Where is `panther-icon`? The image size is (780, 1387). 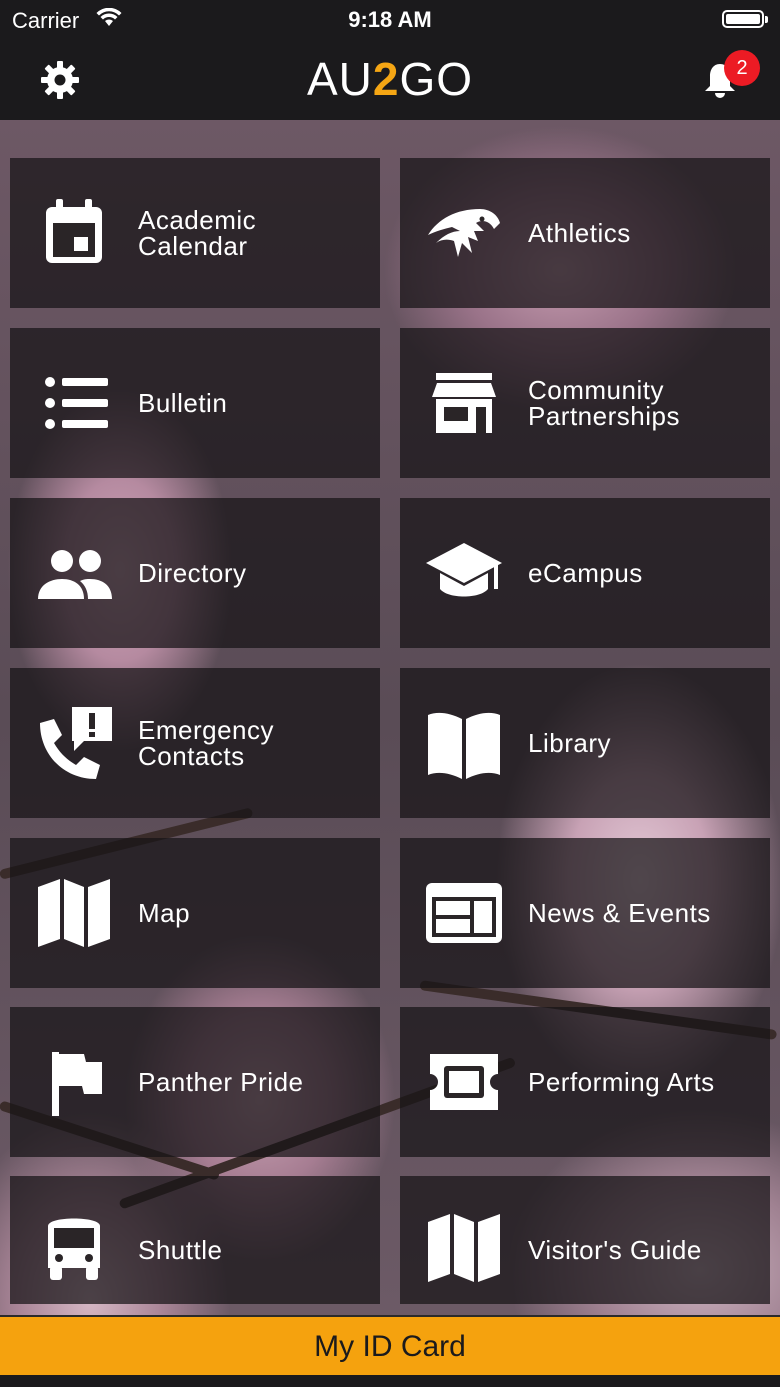
panther-icon is located at coordinates (464, 233).